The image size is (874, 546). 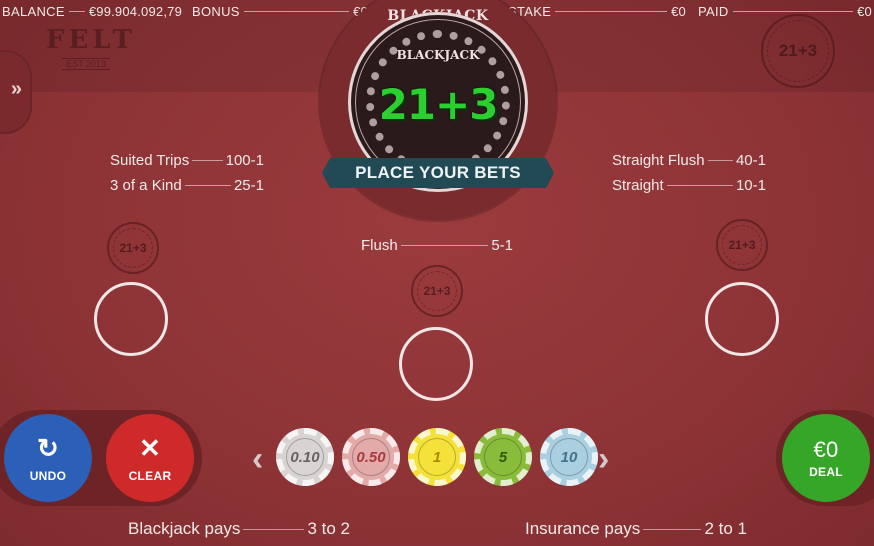 I want to click on payout-row: Straight Flush 40-1, so click(x=689, y=160).